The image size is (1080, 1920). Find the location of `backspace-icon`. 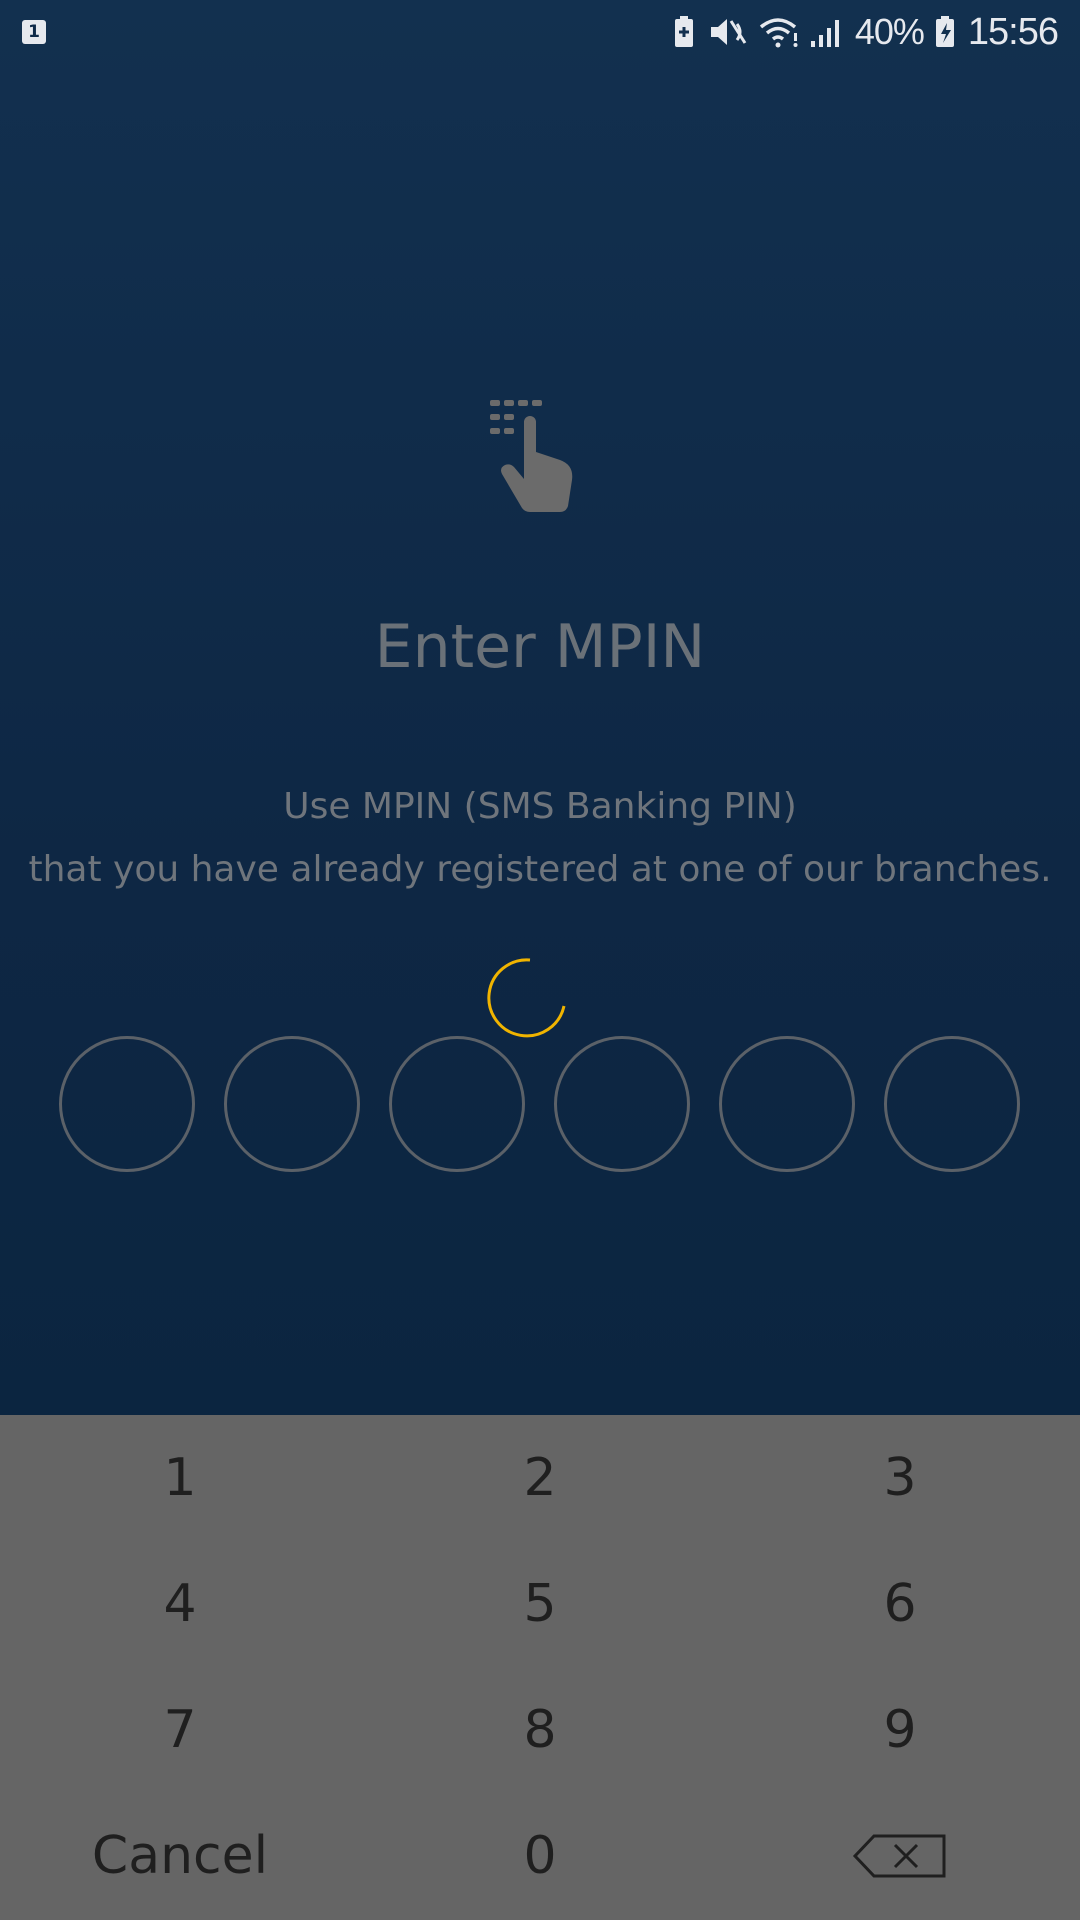

backspace-icon is located at coordinates (899, 1856).